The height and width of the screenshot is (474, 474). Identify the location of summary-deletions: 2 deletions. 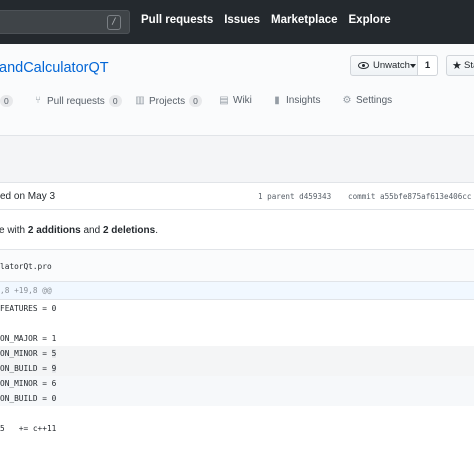
(129, 230).